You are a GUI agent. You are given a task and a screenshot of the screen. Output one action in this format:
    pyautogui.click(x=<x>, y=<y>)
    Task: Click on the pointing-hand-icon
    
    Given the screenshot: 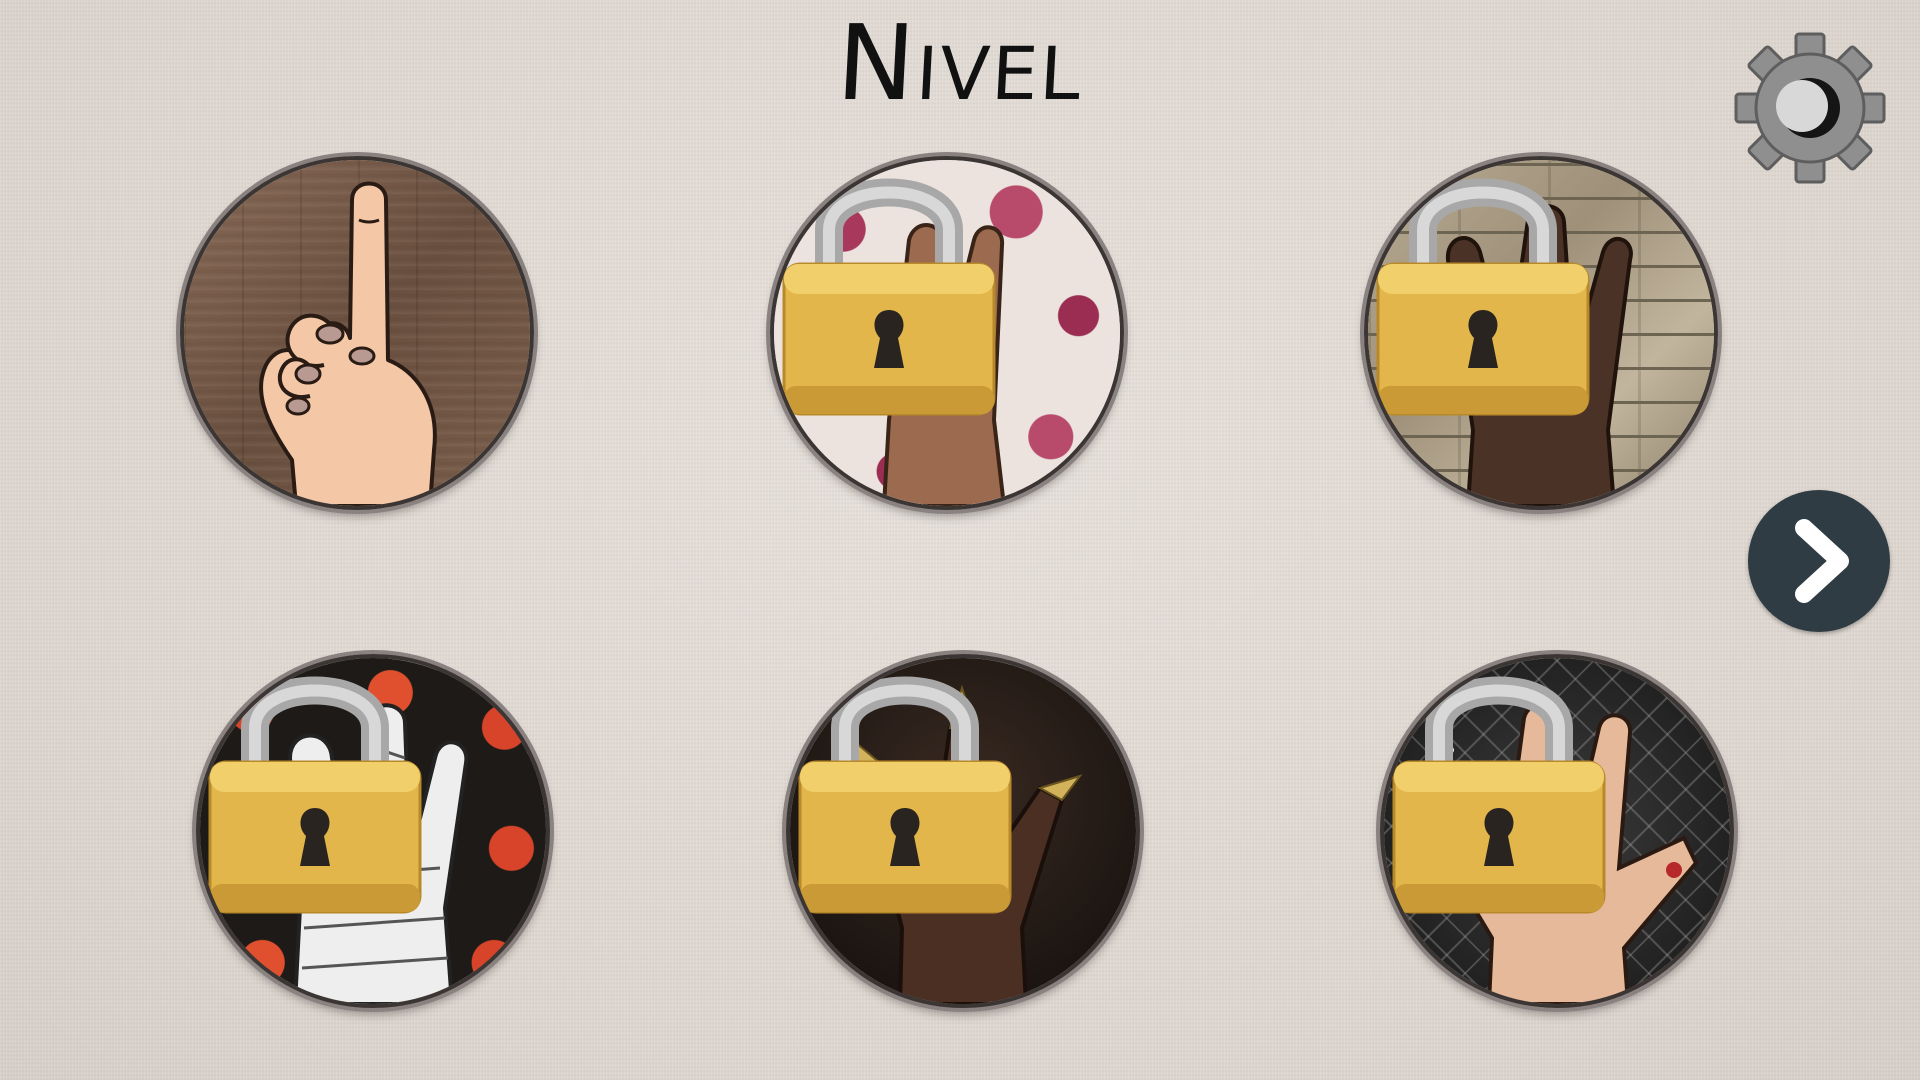 What is the action you would take?
    pyautogui.click(x=348, y=343)
    